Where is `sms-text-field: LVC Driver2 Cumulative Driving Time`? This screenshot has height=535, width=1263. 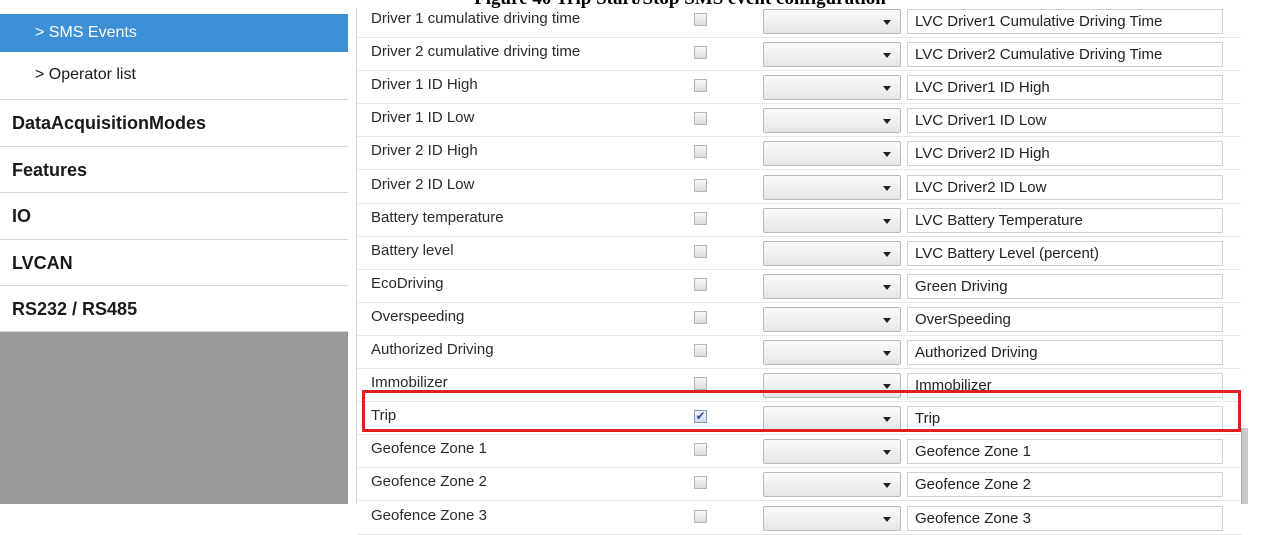
sms-text-field: LVC Driver2 Cumulative Driving Time is located at coordinates (1065, 55).